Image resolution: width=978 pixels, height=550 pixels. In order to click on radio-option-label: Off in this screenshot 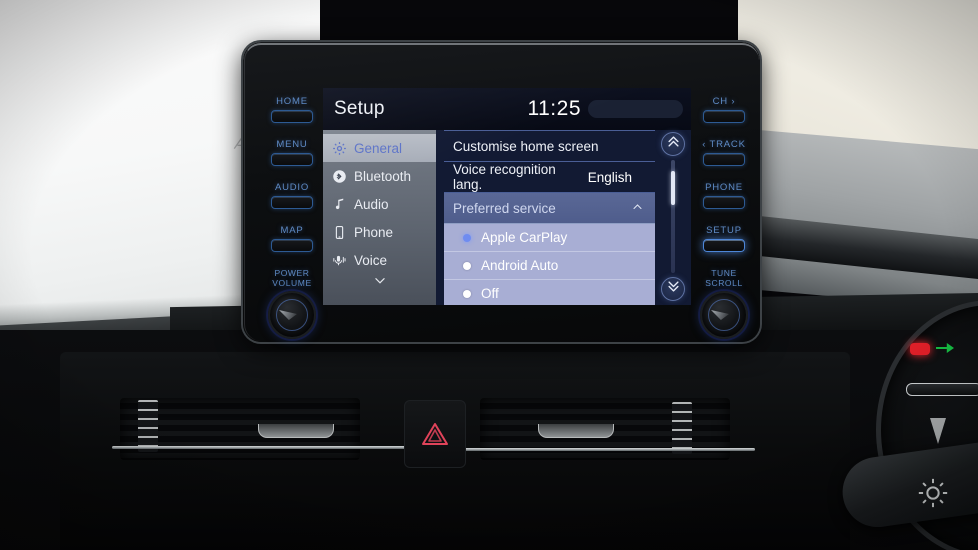, I will do `click(490, 293)`.